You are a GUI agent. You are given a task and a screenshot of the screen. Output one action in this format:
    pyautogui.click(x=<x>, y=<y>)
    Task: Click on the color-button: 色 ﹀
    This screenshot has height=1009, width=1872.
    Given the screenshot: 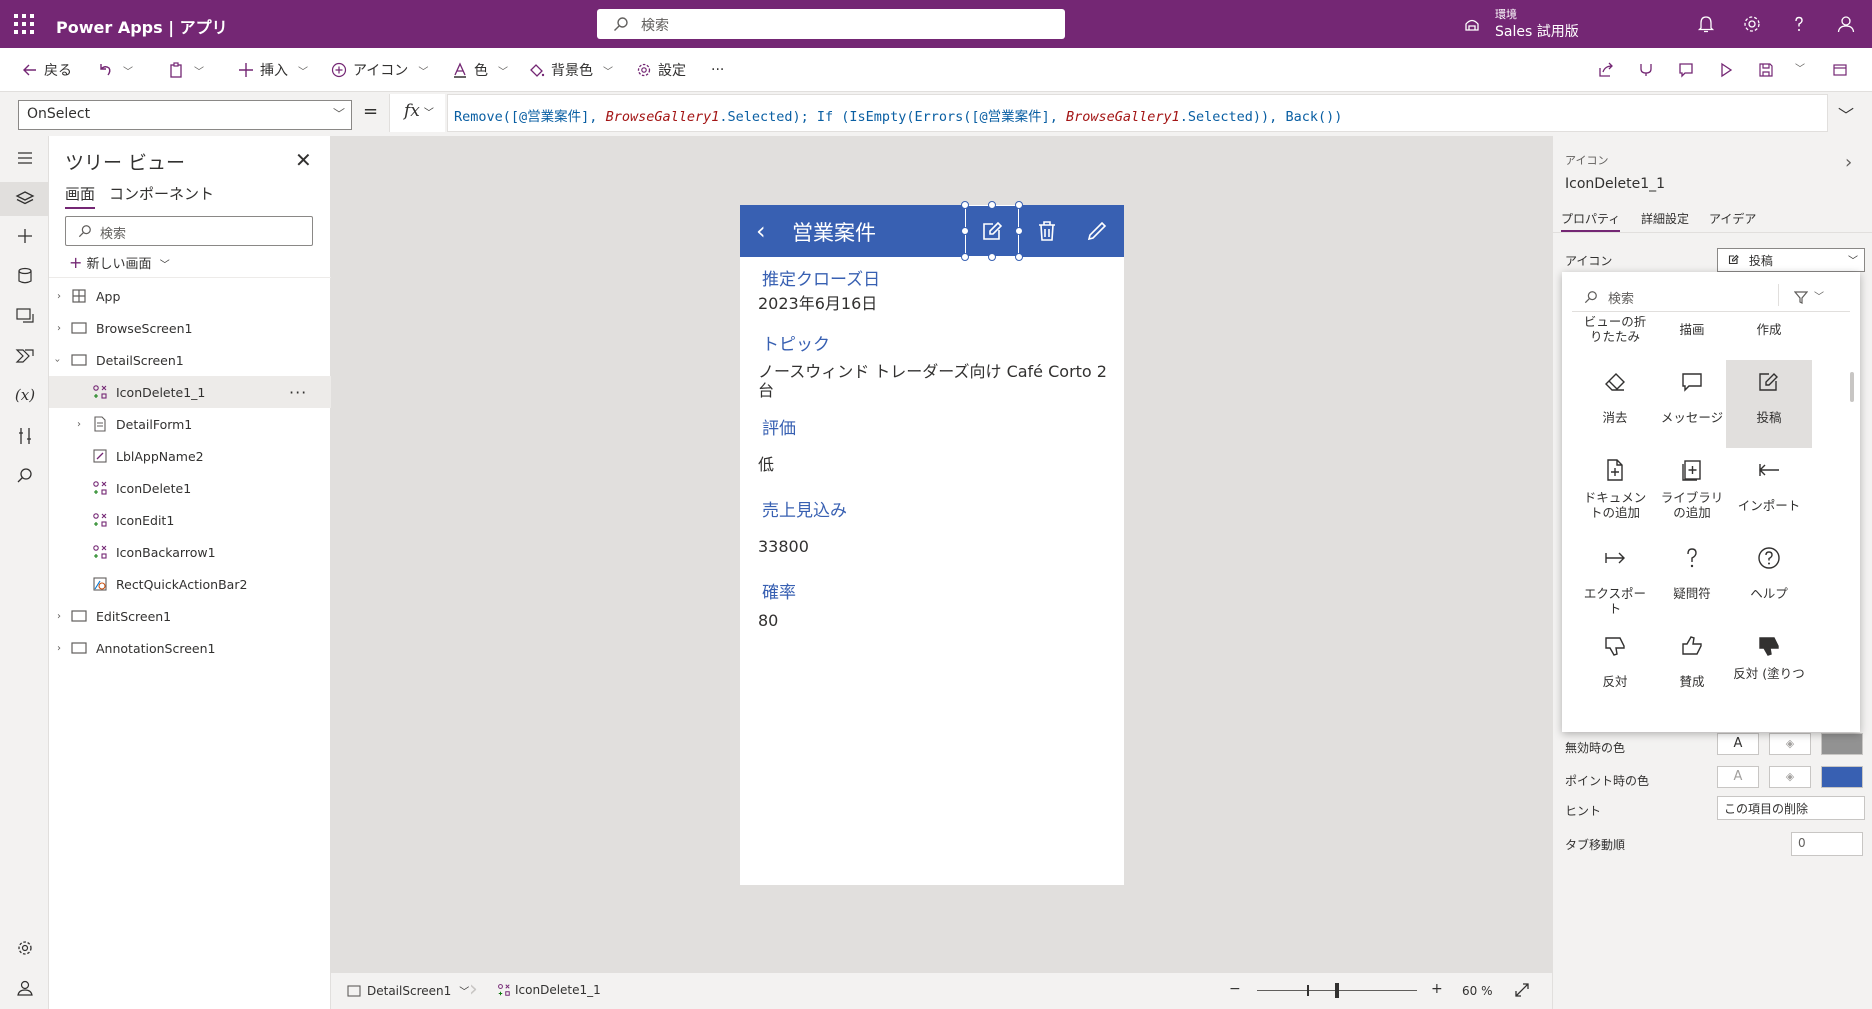 What is the action you would take?
    pyautogui.click(x=480, y=70)
    